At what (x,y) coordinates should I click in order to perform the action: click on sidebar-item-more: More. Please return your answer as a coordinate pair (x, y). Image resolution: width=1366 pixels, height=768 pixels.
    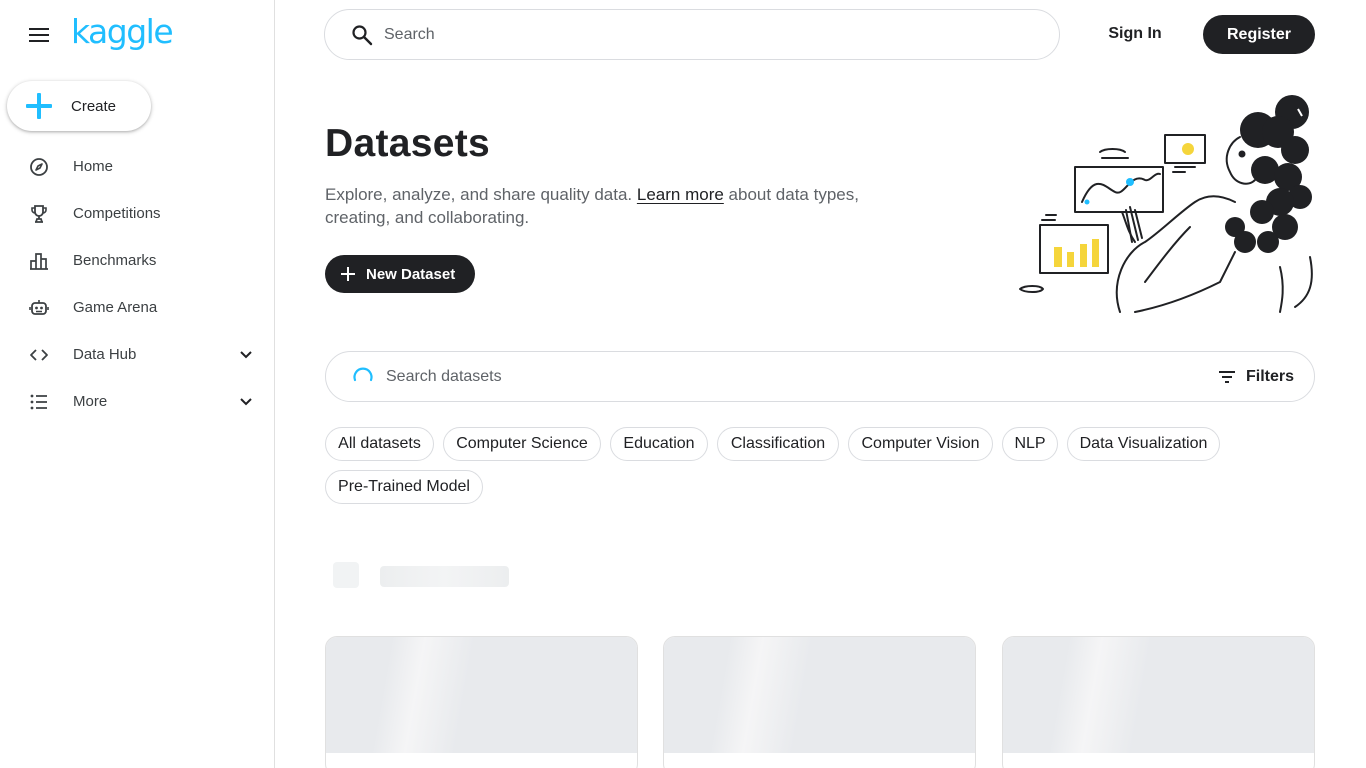
    Looking at the image, I should click on (137, 401).